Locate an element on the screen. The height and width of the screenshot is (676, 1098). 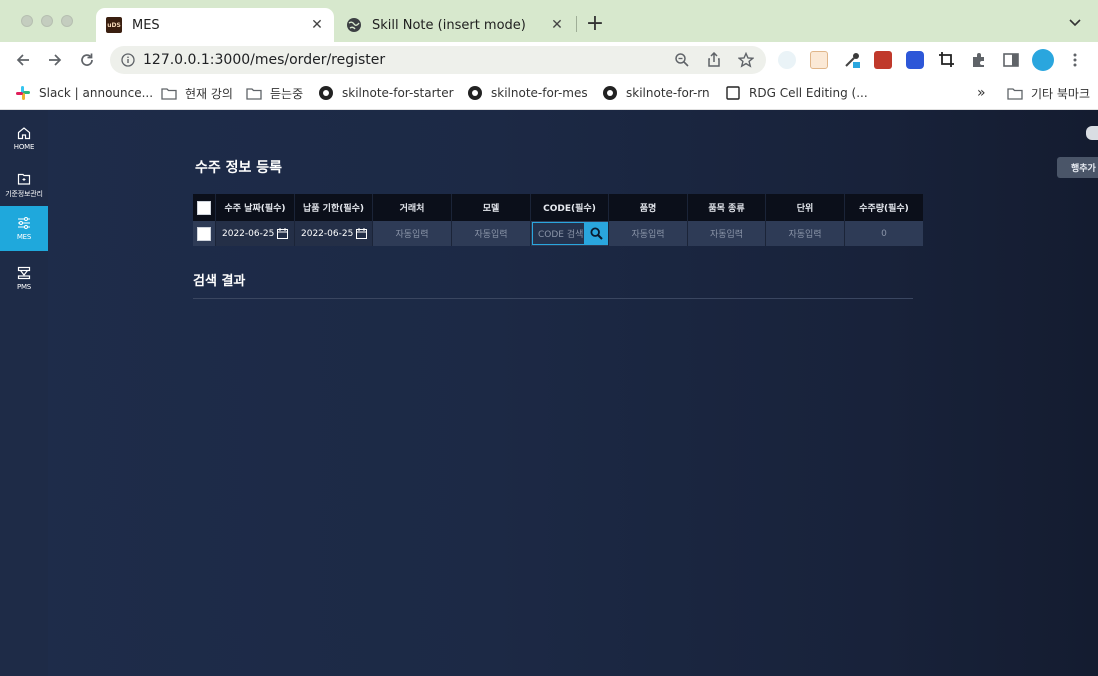
item-type-cell: 자동입력 is located at coordinates (727, 233).